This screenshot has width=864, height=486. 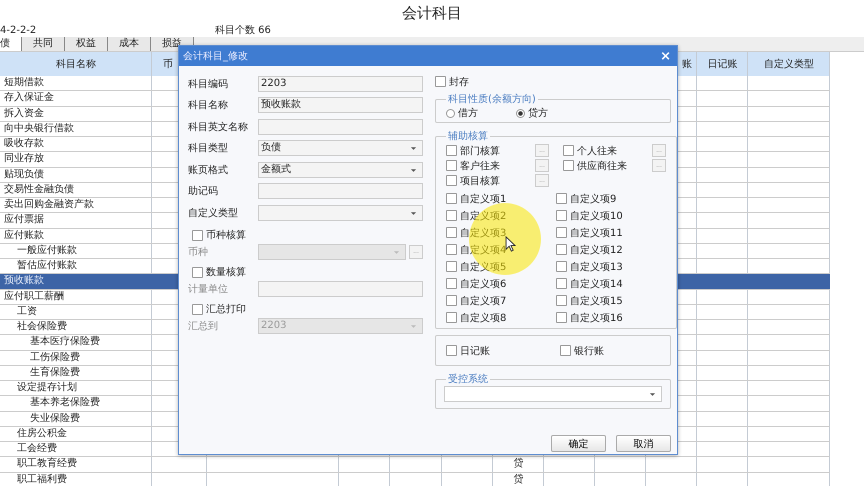 What do you see at coordinates (789, 64) in the screenshot?
I see `column-header: 自定义类型` at bounding box center [789, 64].